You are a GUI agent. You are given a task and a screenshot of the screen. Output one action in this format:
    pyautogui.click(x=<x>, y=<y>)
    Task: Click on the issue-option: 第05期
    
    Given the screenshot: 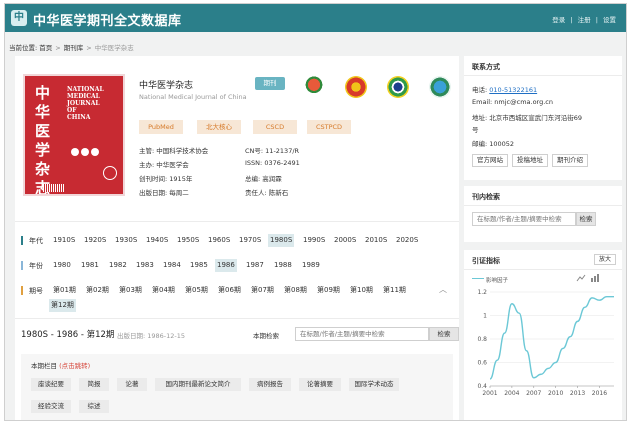 What is the action you would take?
    pyautogui.click(x=196, y=290)
    